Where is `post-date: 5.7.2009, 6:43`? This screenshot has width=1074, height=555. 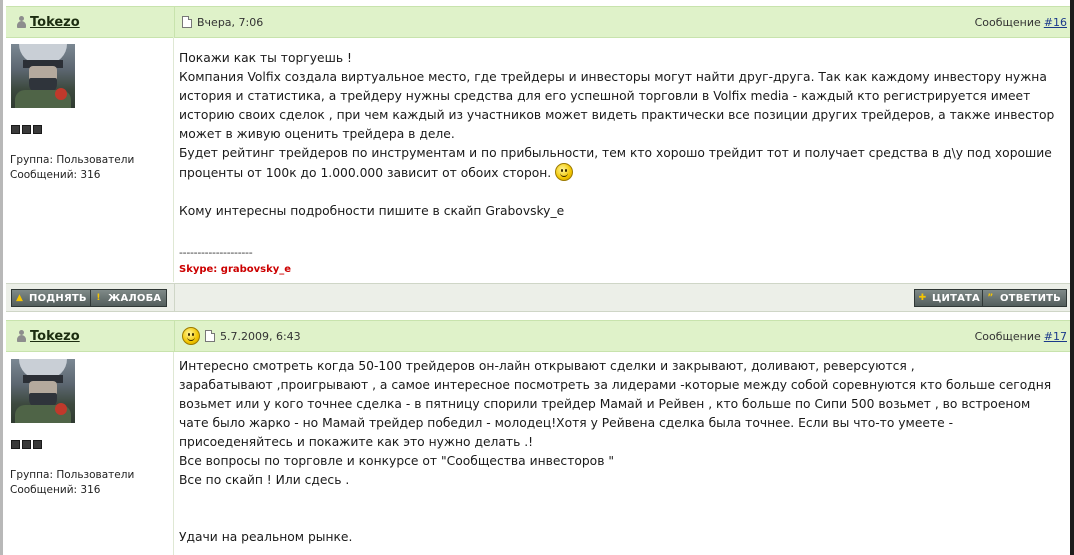 post-date: 5.7.2009, 6:43 is located at coordinates (260, 336).